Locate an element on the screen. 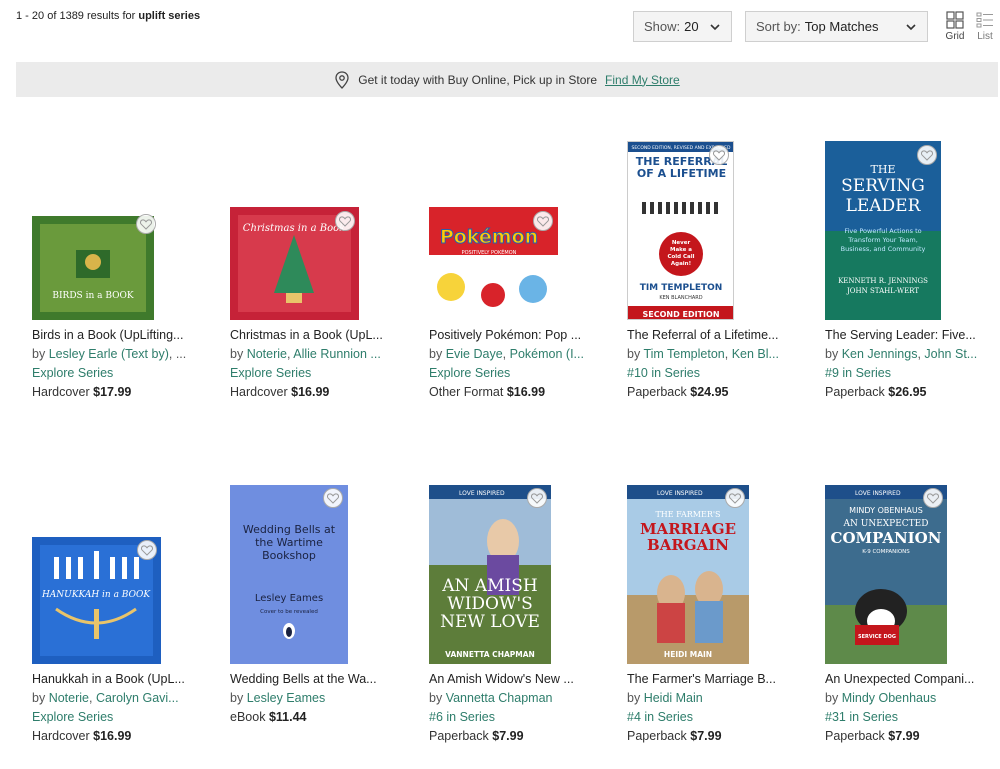 Image resolution: width=1000 pixels, height=769 pixels. format-label: eBook is located at coordinates (248, 717).